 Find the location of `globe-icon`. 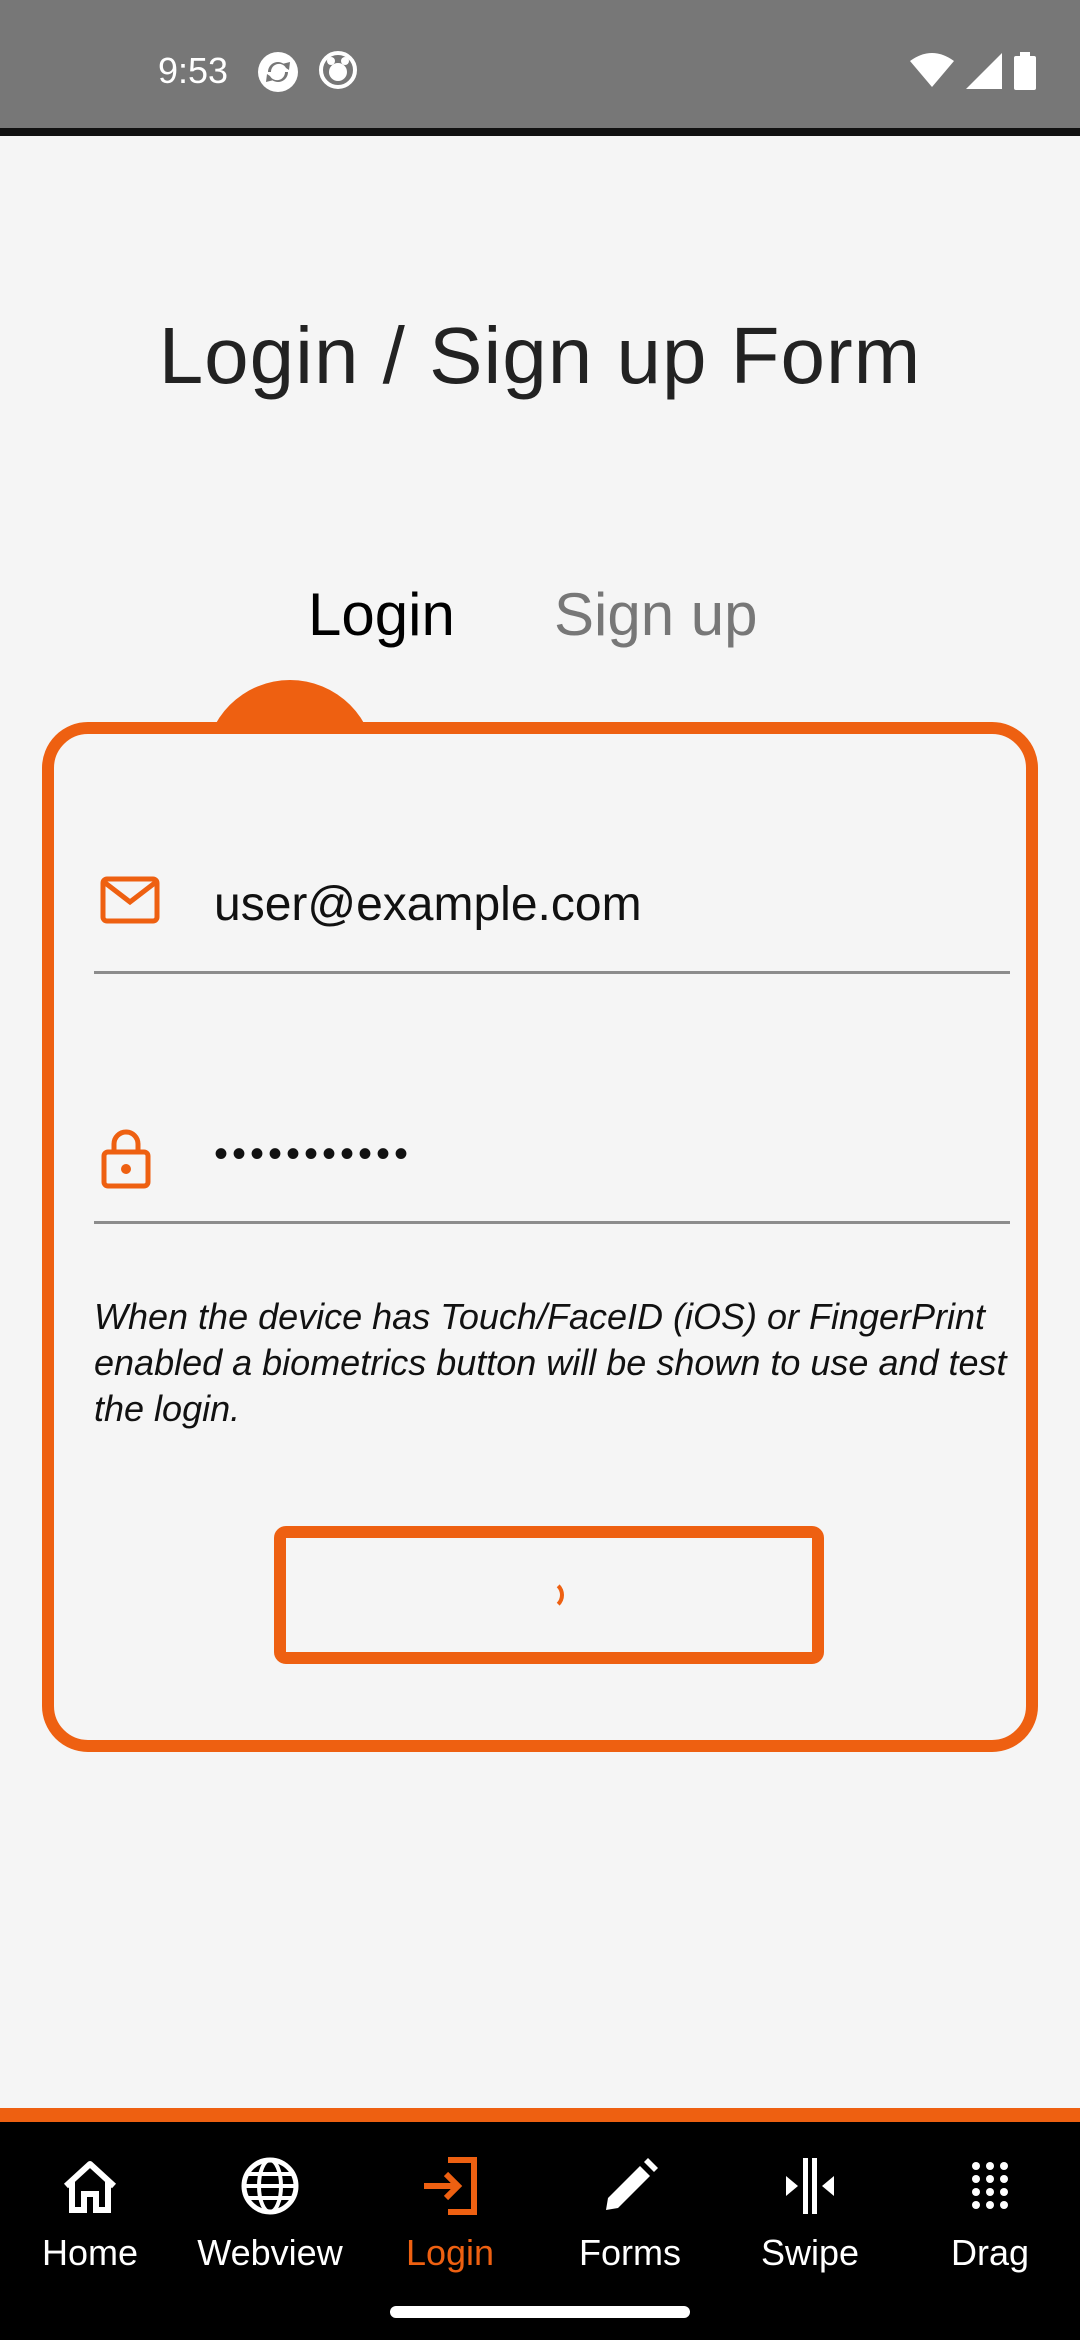

globe-icon is located at coordinates (270, 2186).